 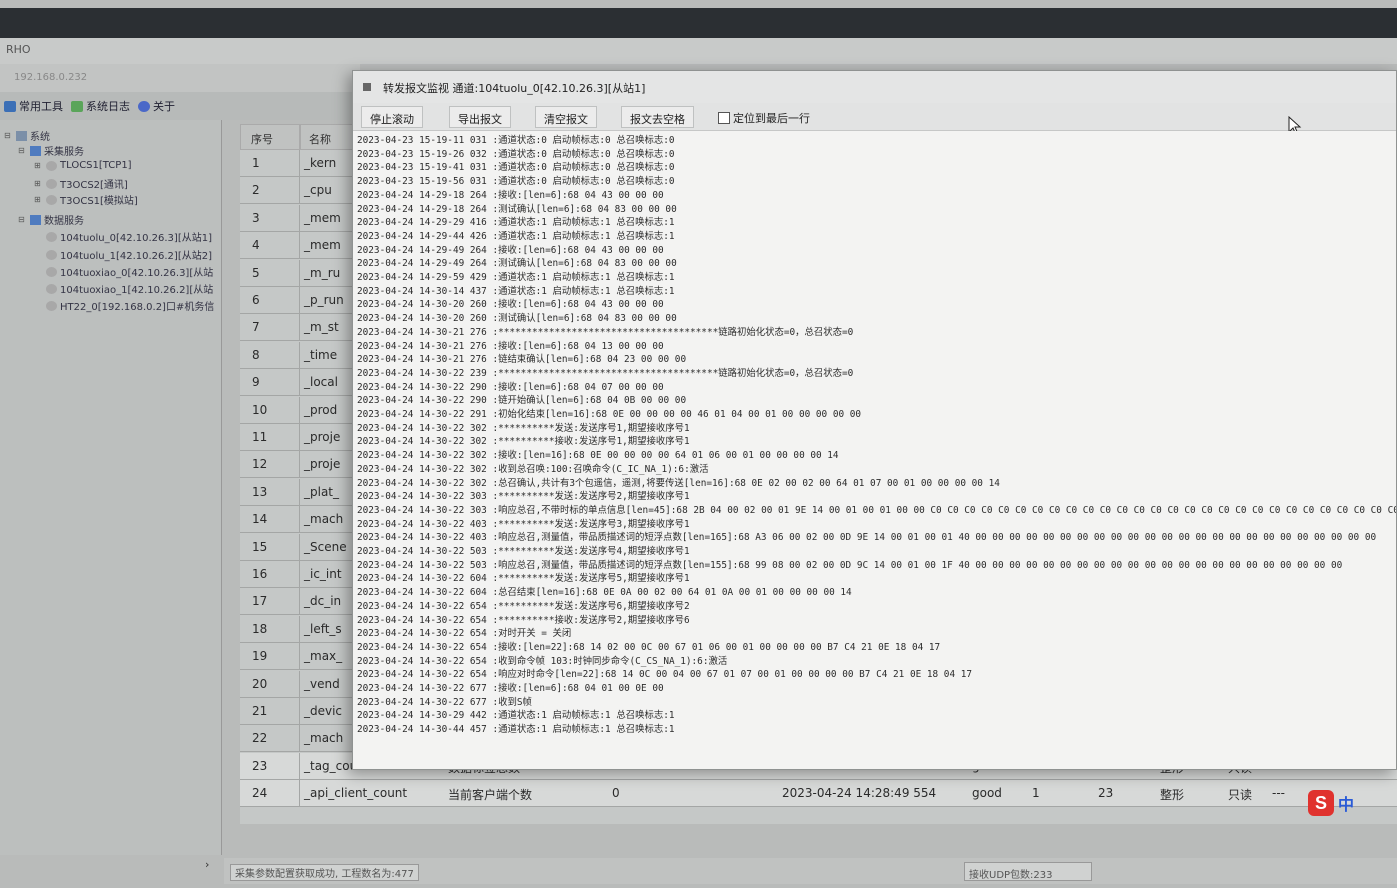 What do you see at coordinates (330, 137) in the screenshot?
I see `column-header-name: 名称` at bounding box center [330, 137].